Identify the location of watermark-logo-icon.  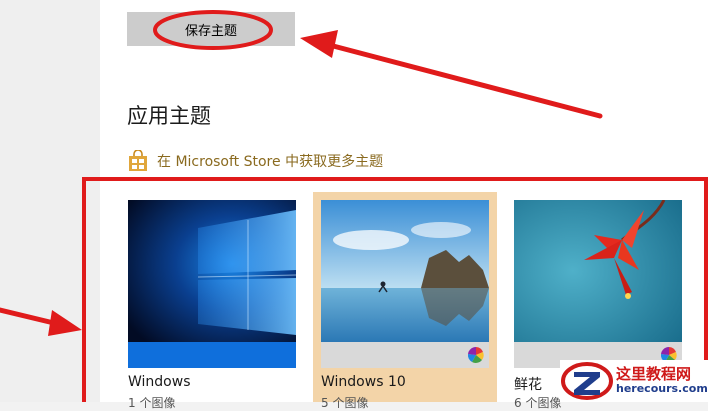
(587, 381).